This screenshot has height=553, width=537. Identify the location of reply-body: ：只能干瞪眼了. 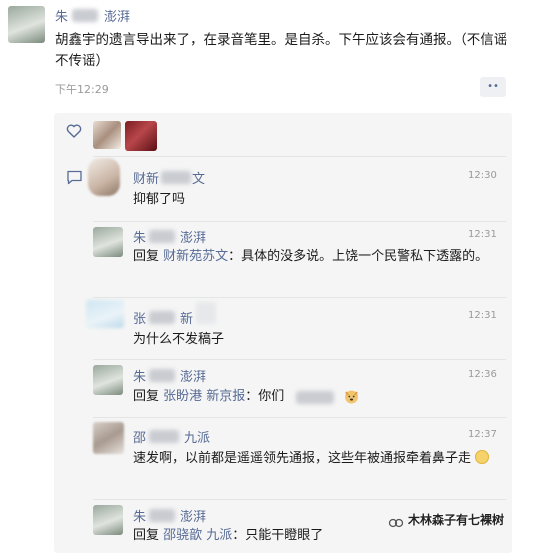
(278, 535).